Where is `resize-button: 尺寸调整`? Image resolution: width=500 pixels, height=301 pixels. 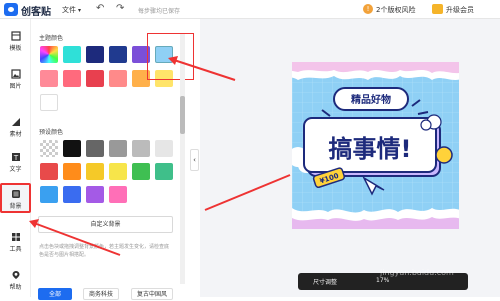 resize-button: 尺寸调整 is located at coordinates (325, 281).